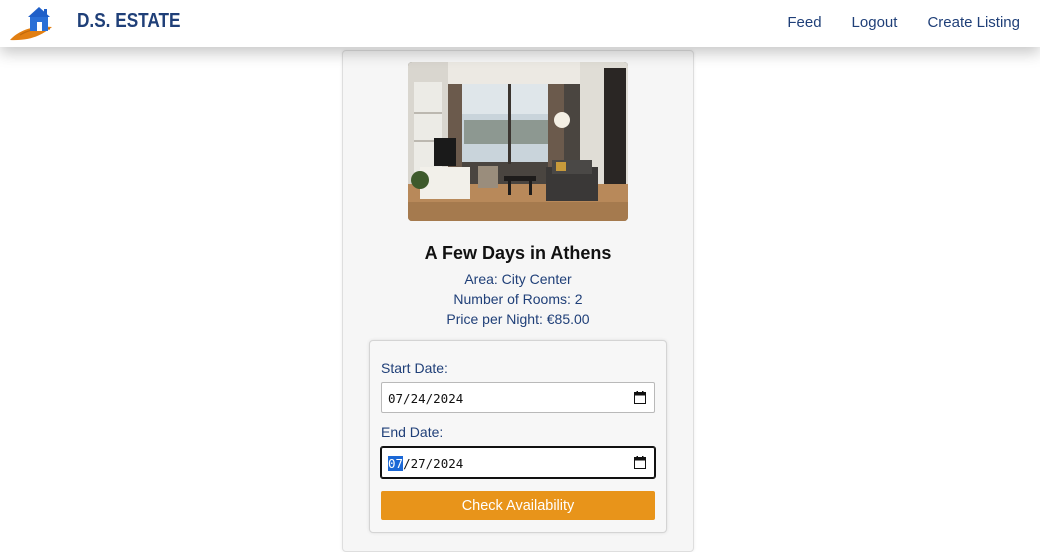 The width and height of the screenshot is (1040, 552). I want to click on top-navbar: D.S. ESTATE Feed Logout Create Listing, so click(520, 23).